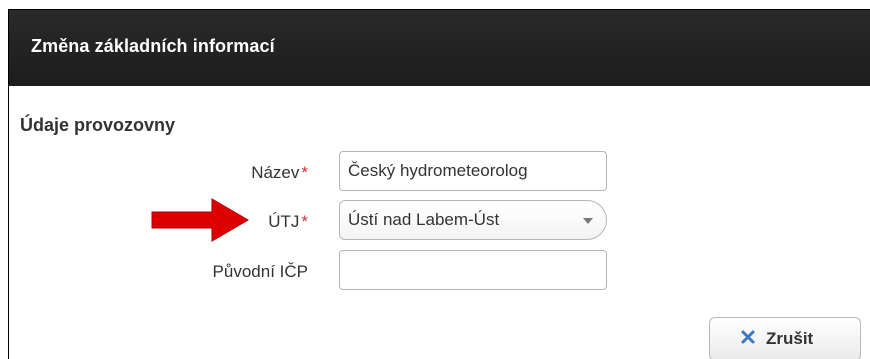 The image size is (870, 359). I want to click on name-label: Název *, so click(279, 173).